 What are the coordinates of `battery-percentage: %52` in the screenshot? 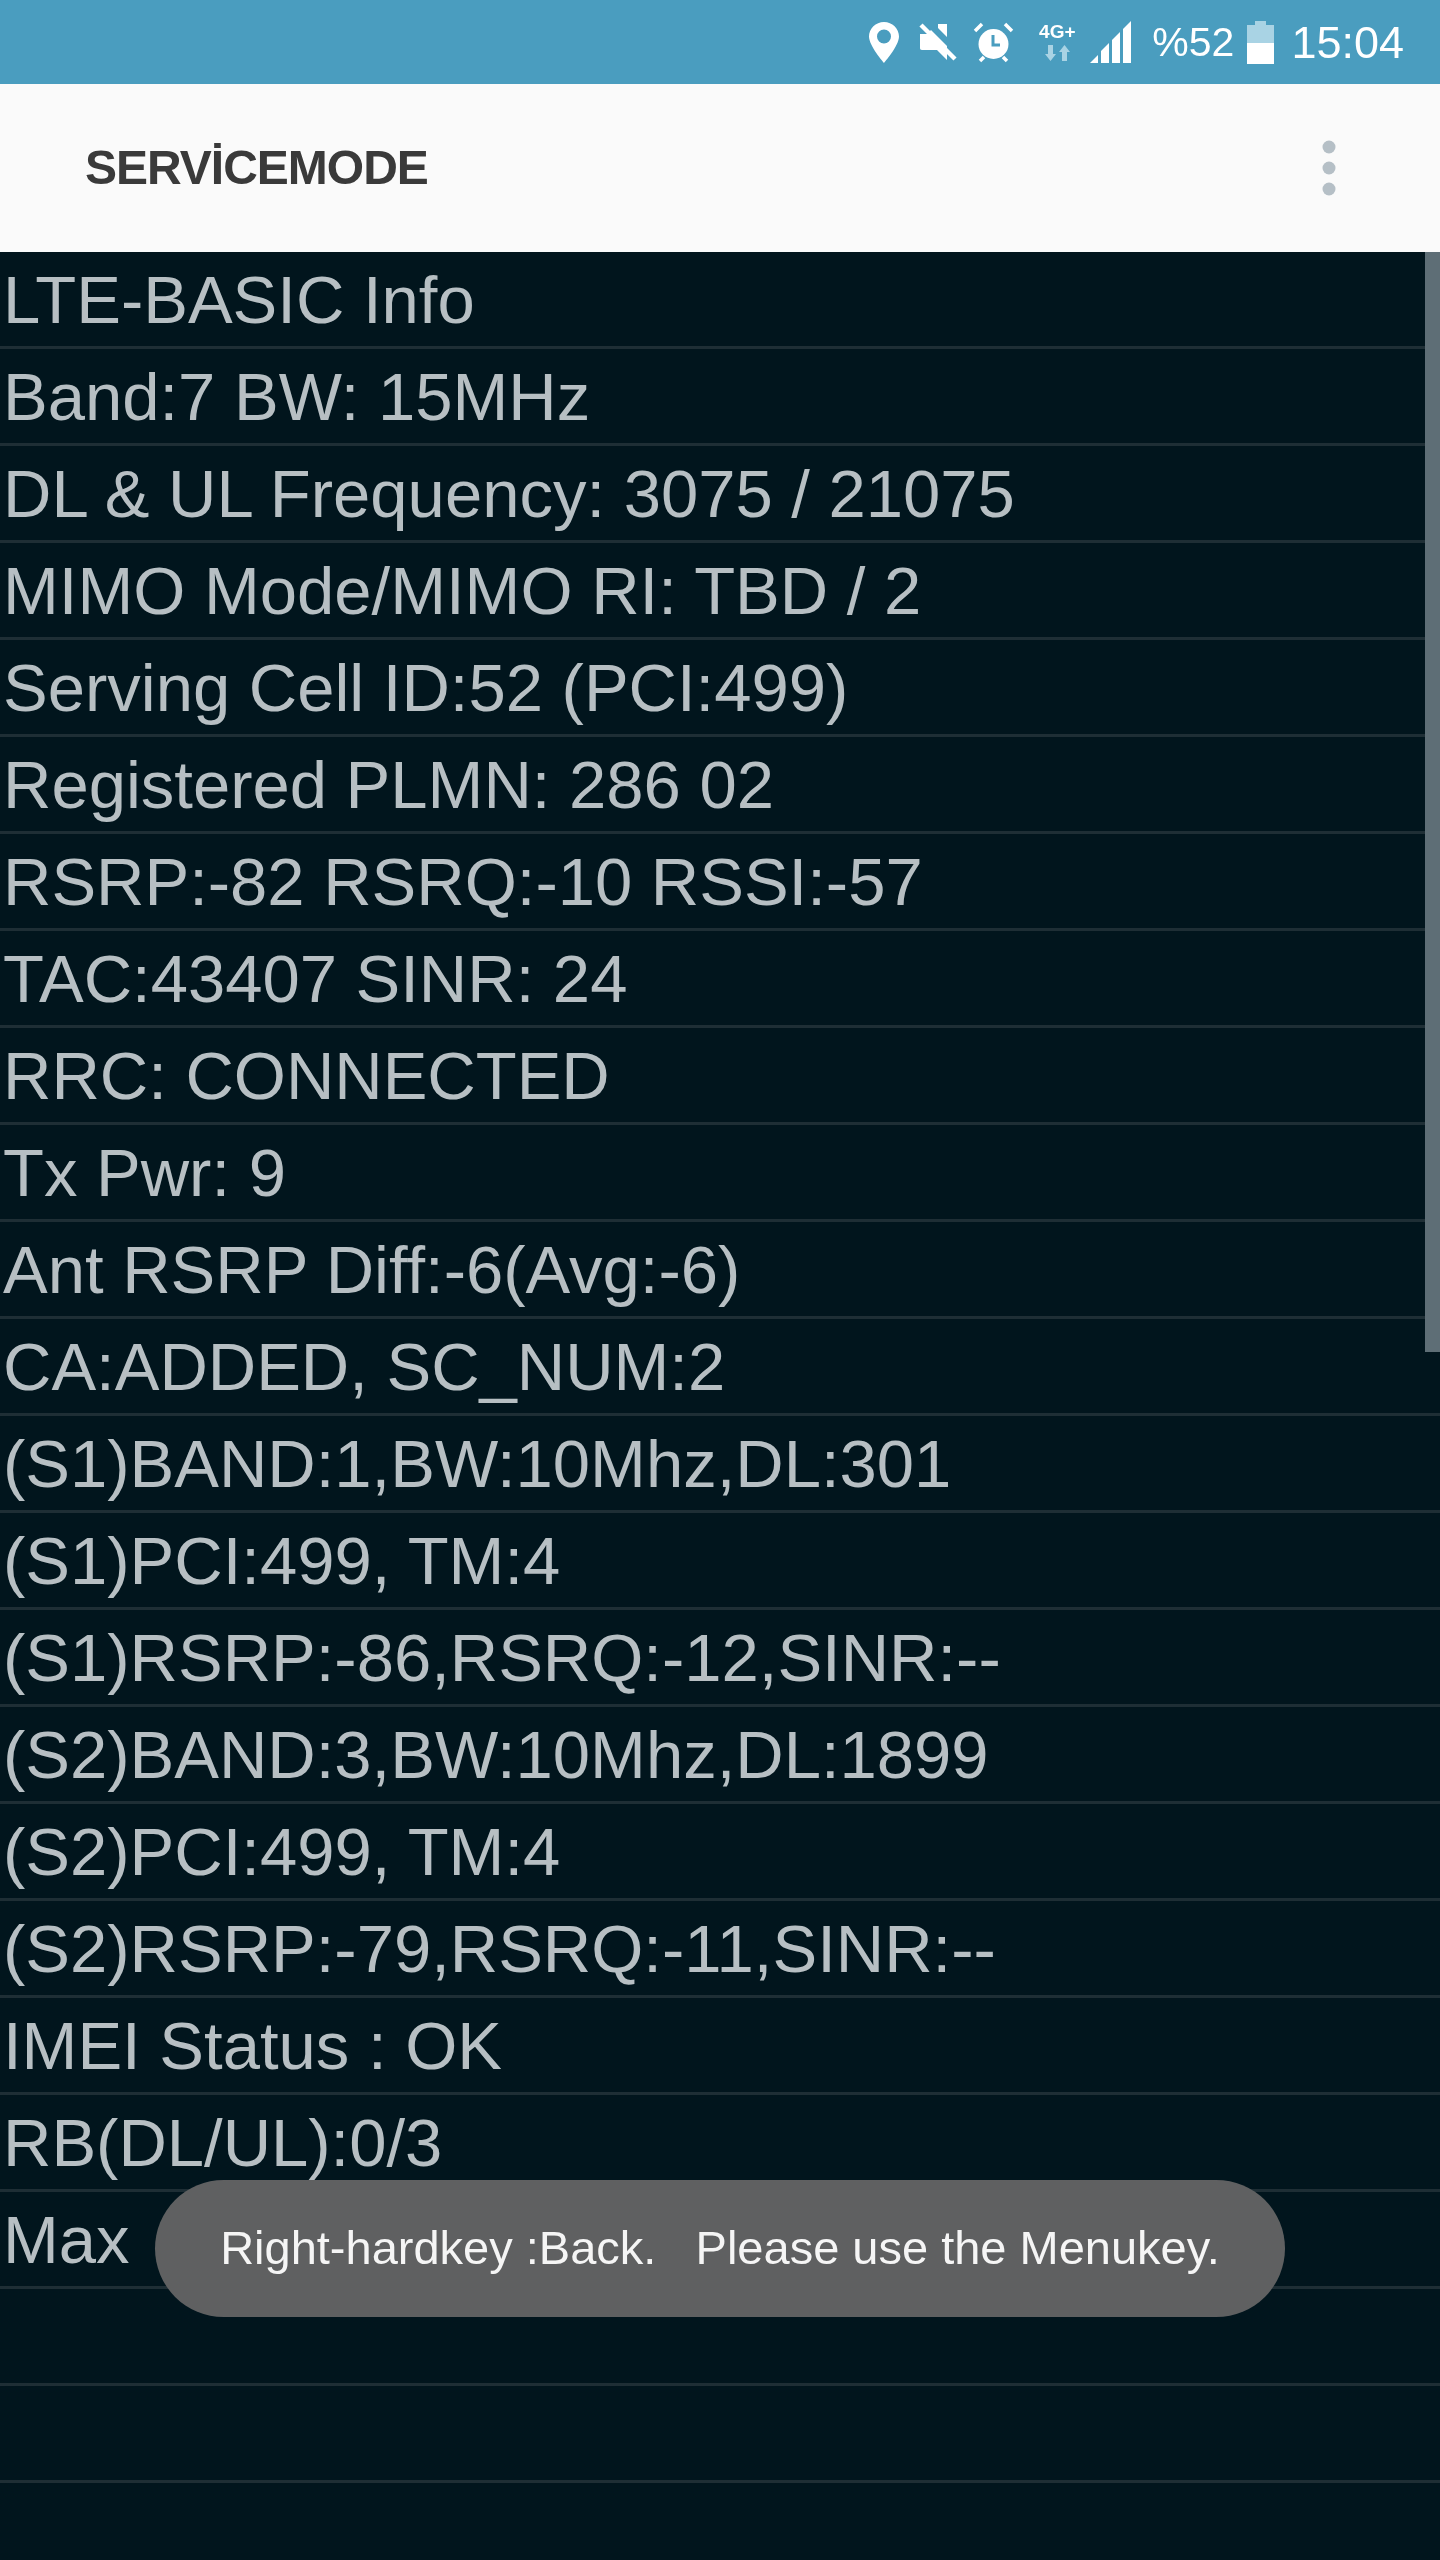 It's located at (1193, 42).